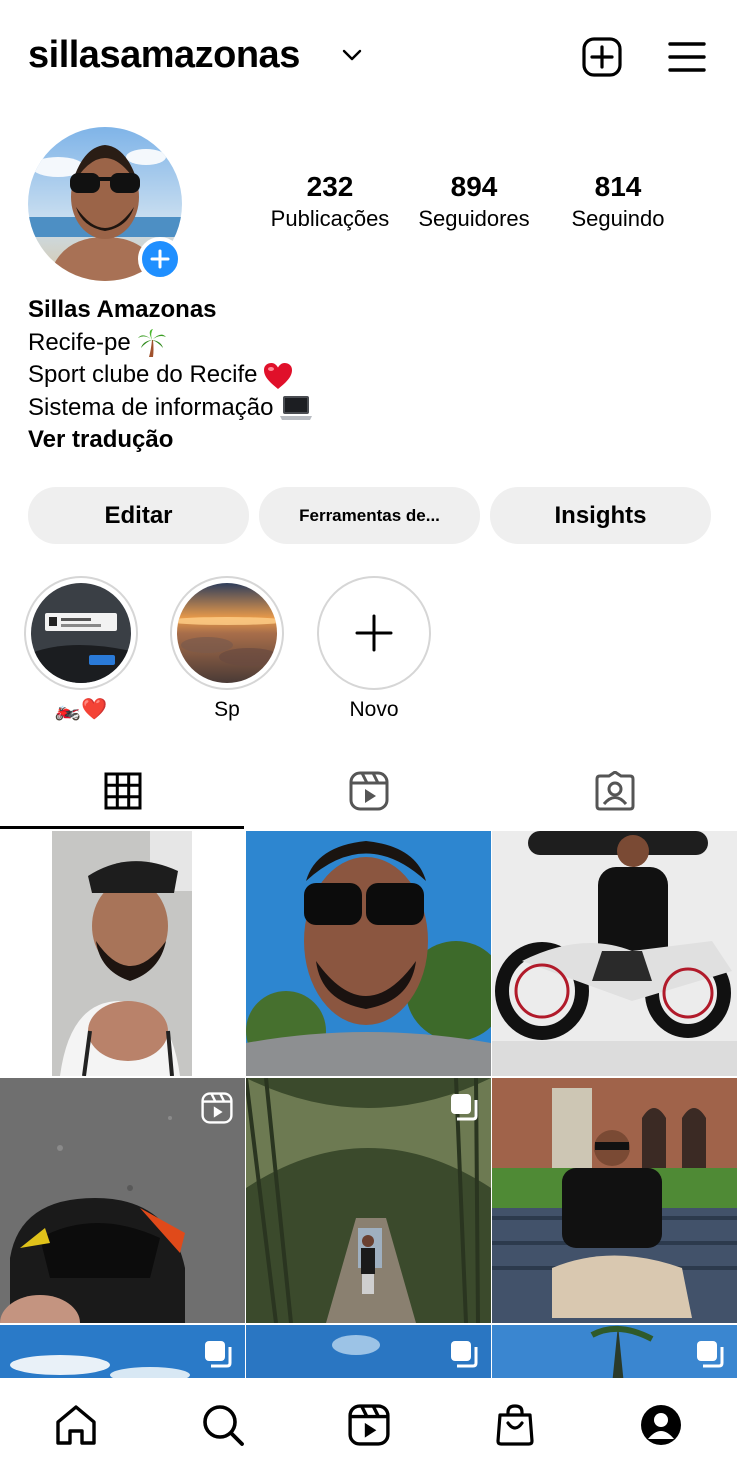 The height and width of the screenshot is (1476, 738). I want to click on stat-following: 814 Seguindo, so click(618, 202).